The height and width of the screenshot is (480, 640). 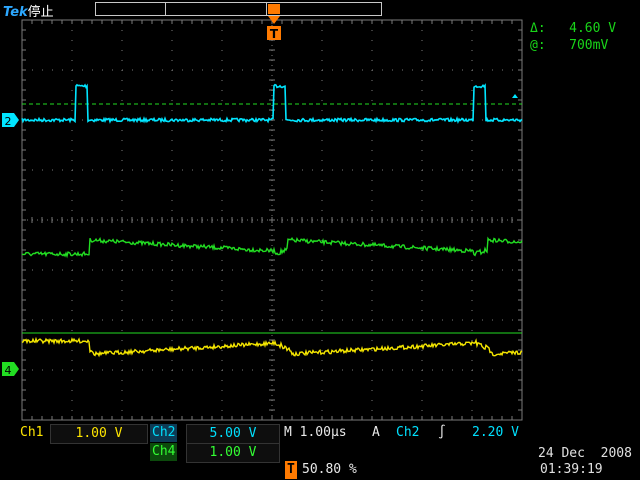 What do you see at coordinates (315, 433) in the screenshot?
I see `timebase: M 1.00µs` at bounding box center [315, 433].